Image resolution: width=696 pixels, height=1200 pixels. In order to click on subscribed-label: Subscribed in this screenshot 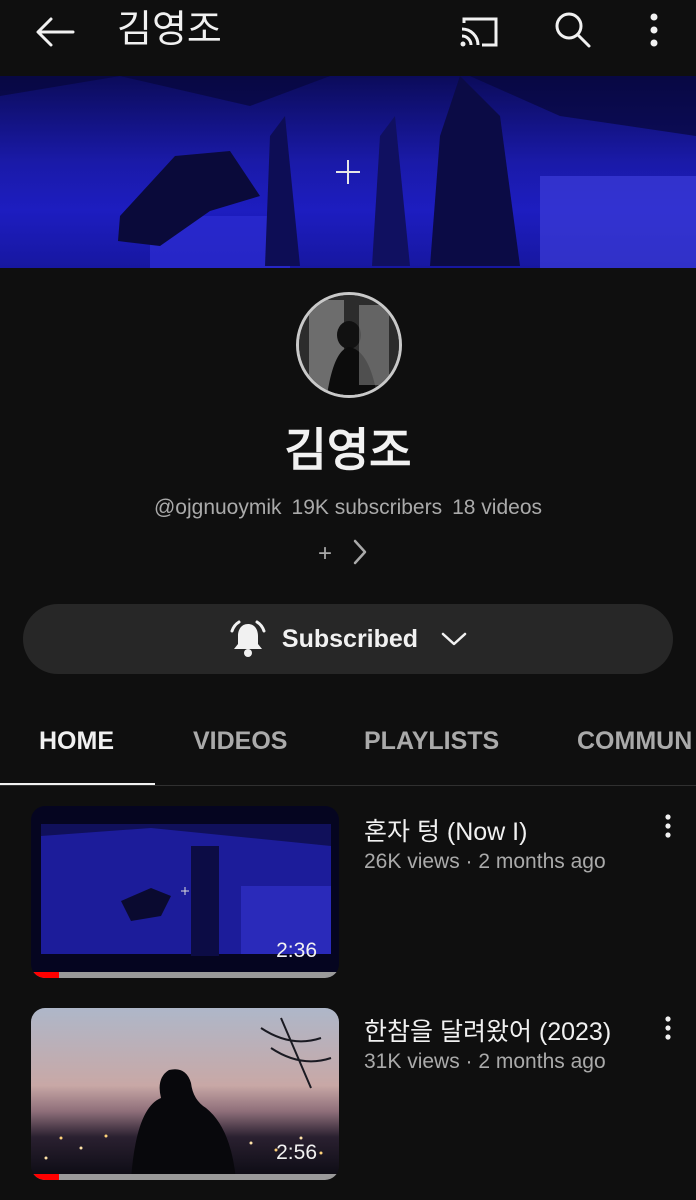, I will do `click(350, 638)`.